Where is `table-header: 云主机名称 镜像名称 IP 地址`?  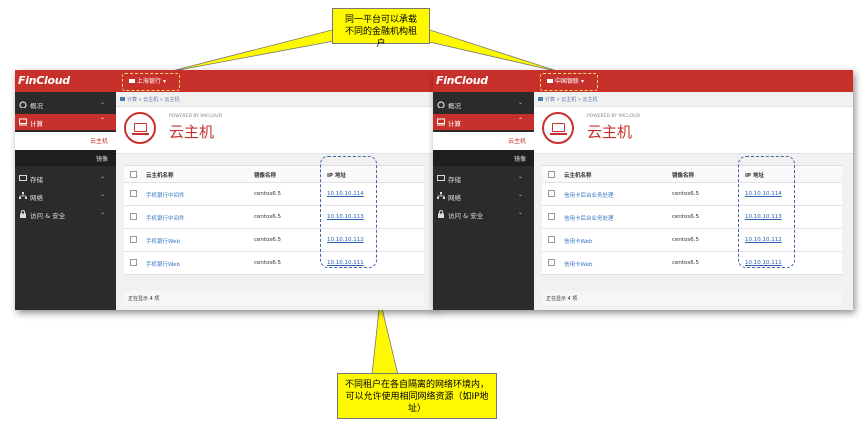 table-header: 云主机名称 镜像名称 IP 地址 is located at coordinates (692, 174).